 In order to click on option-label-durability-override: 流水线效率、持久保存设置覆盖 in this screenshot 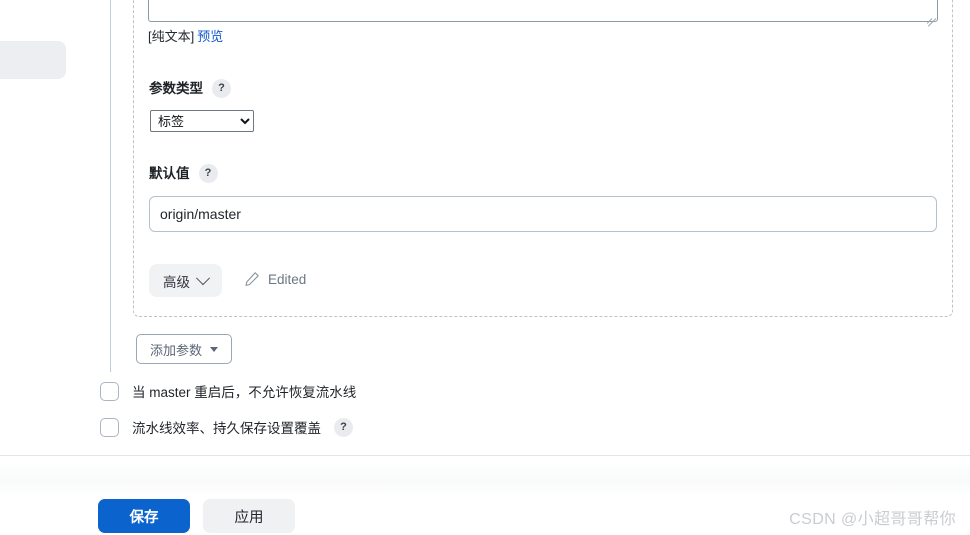, I will do `click(226, 428)`.